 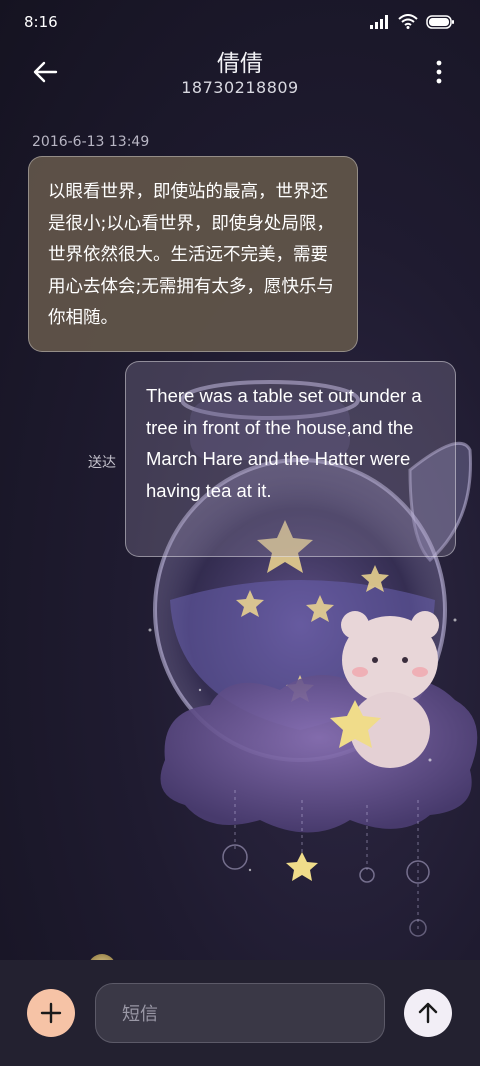 I want to click on contact-name: 倩倩, so click(x=240, y=64).